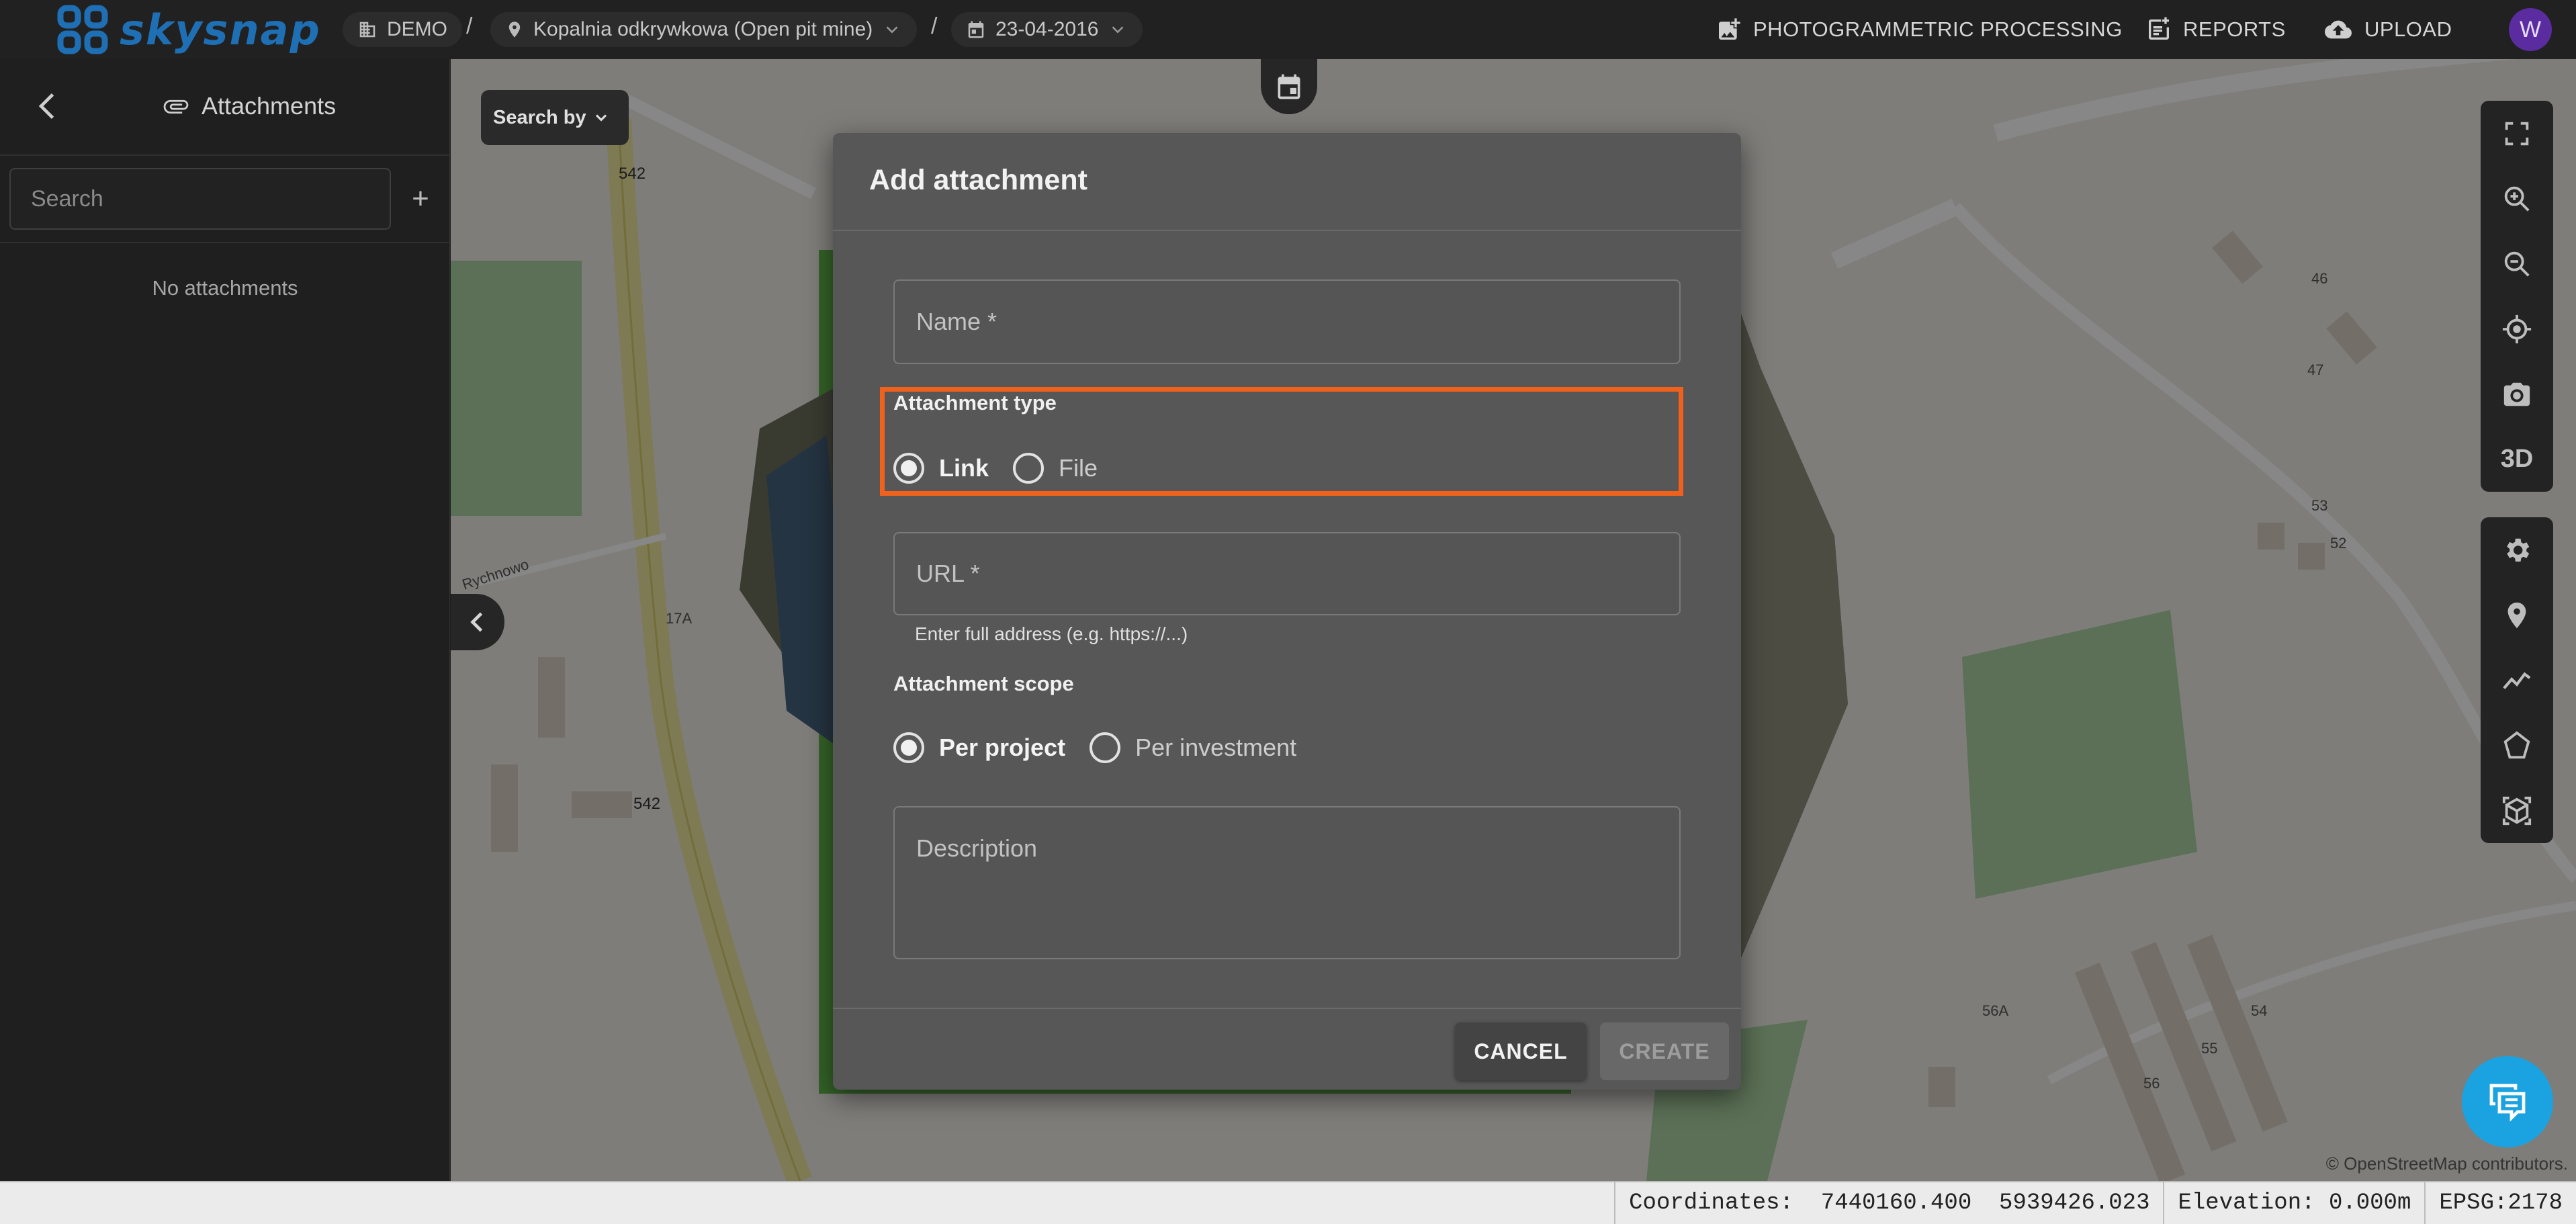  I want to click on breadcrumb-project: Kopalnia odkrywkowa (Open pit mine), so click(704, 29).